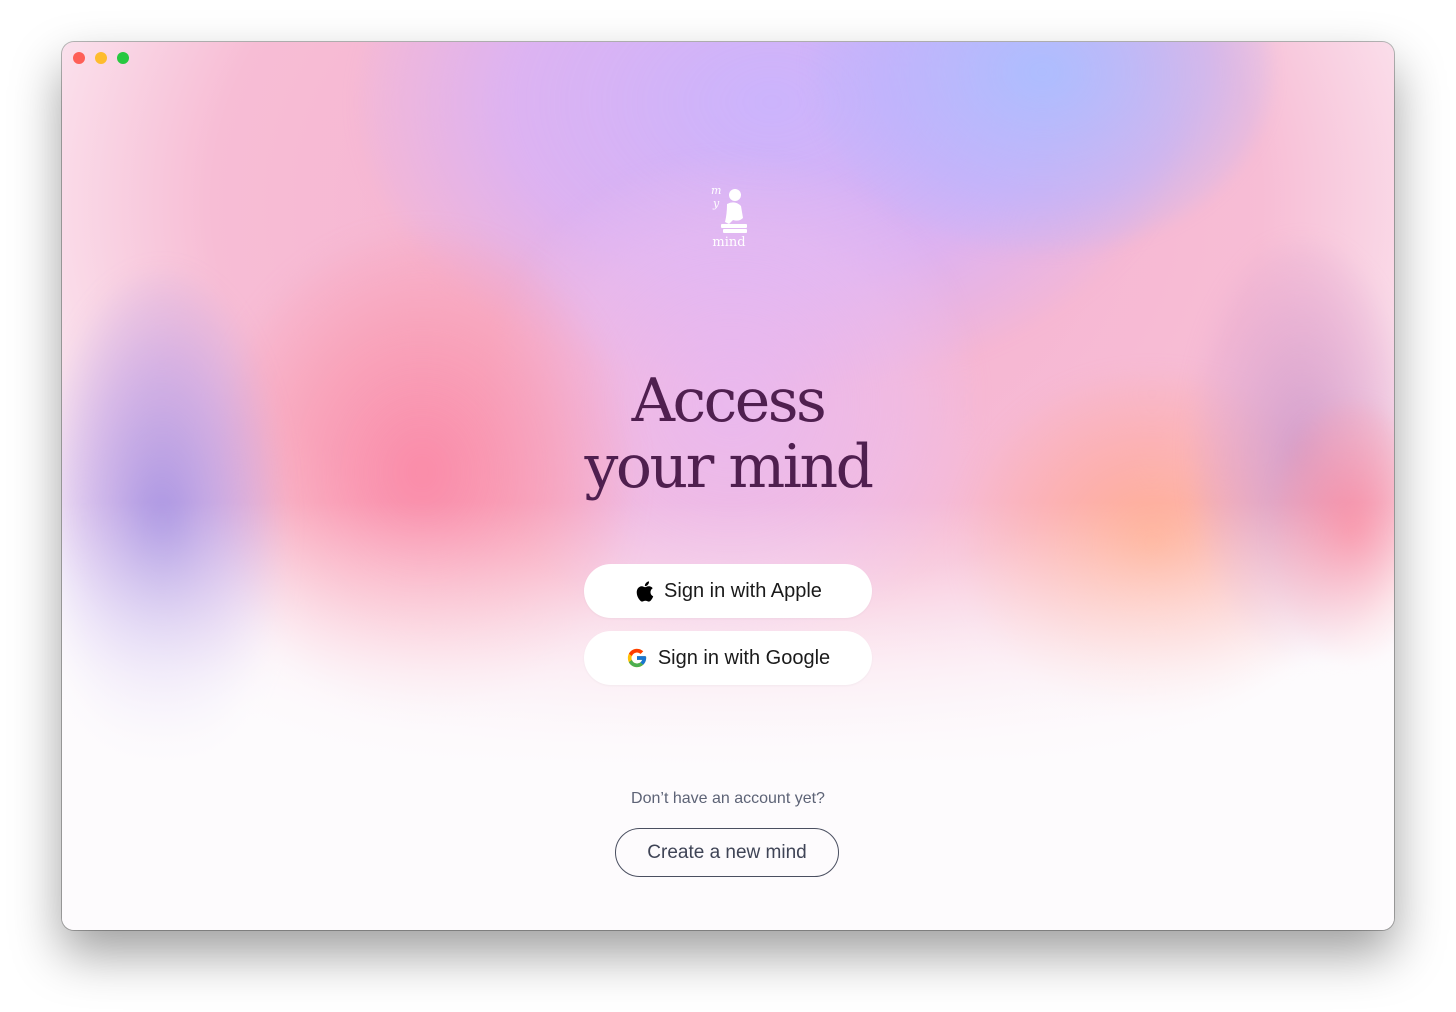  I want to click on page-title: Access your mind, so click(728, 434).